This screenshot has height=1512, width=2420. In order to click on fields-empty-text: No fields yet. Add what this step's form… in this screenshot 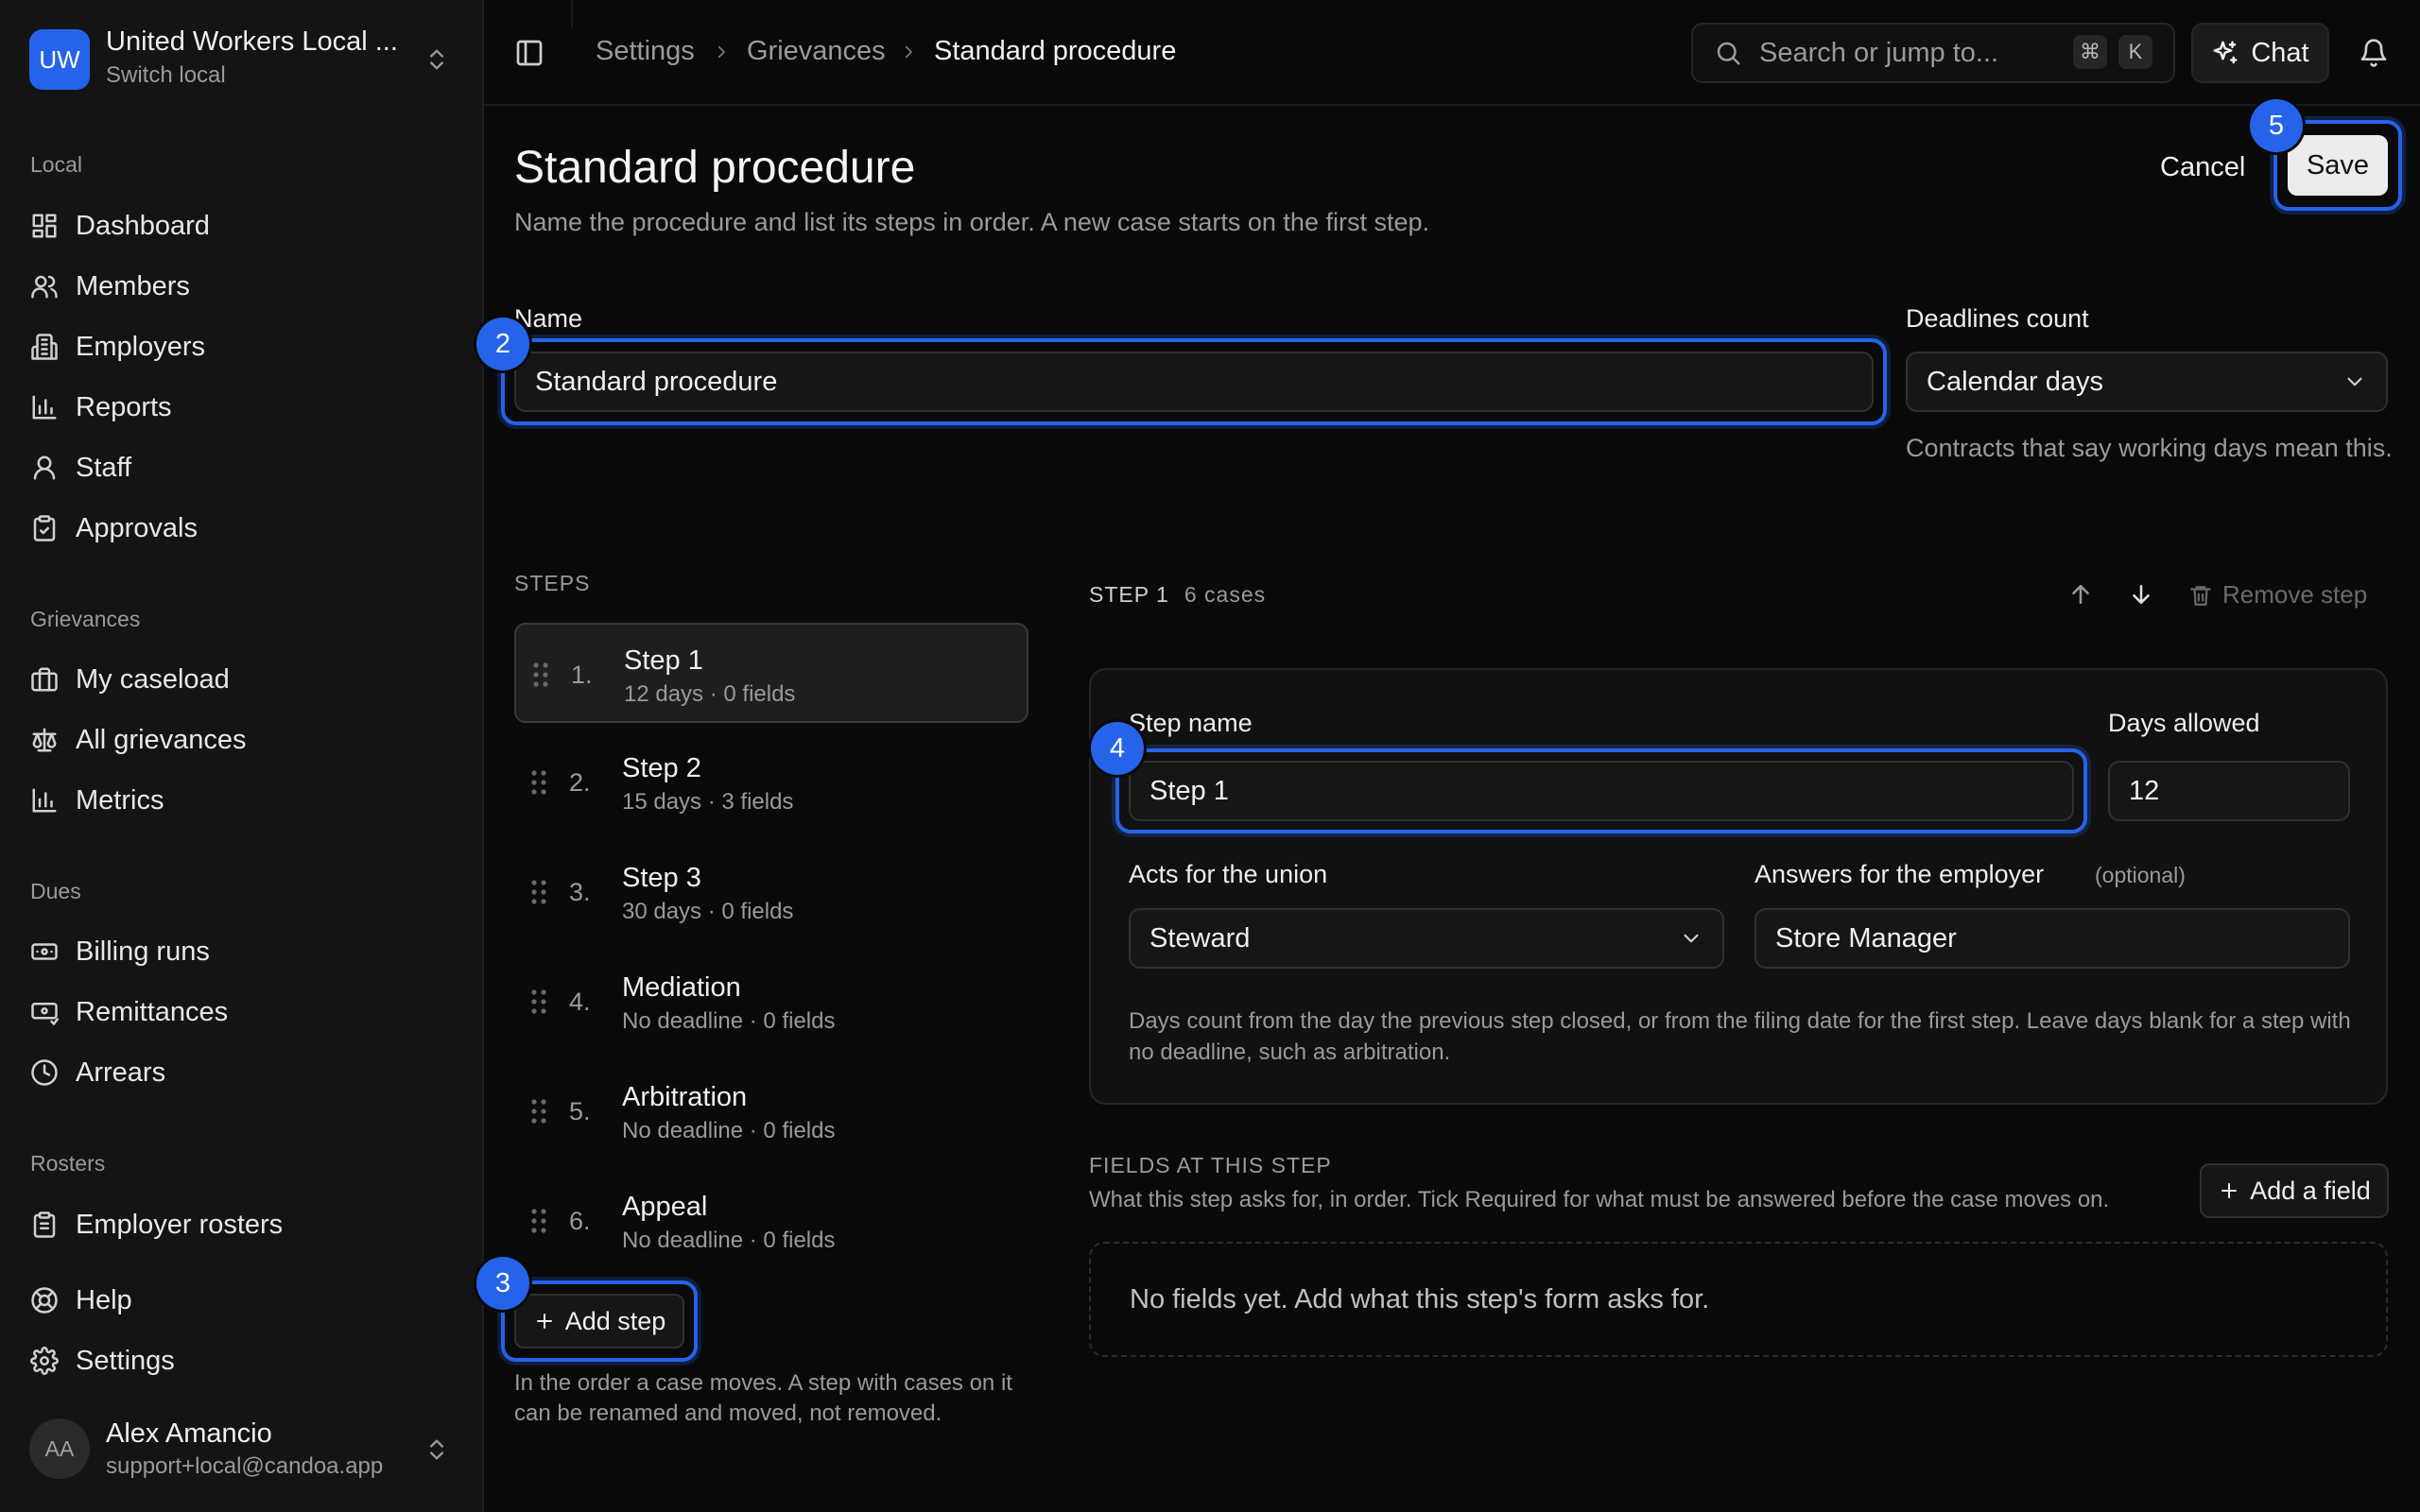, I will do `click(1420, 1298)`.